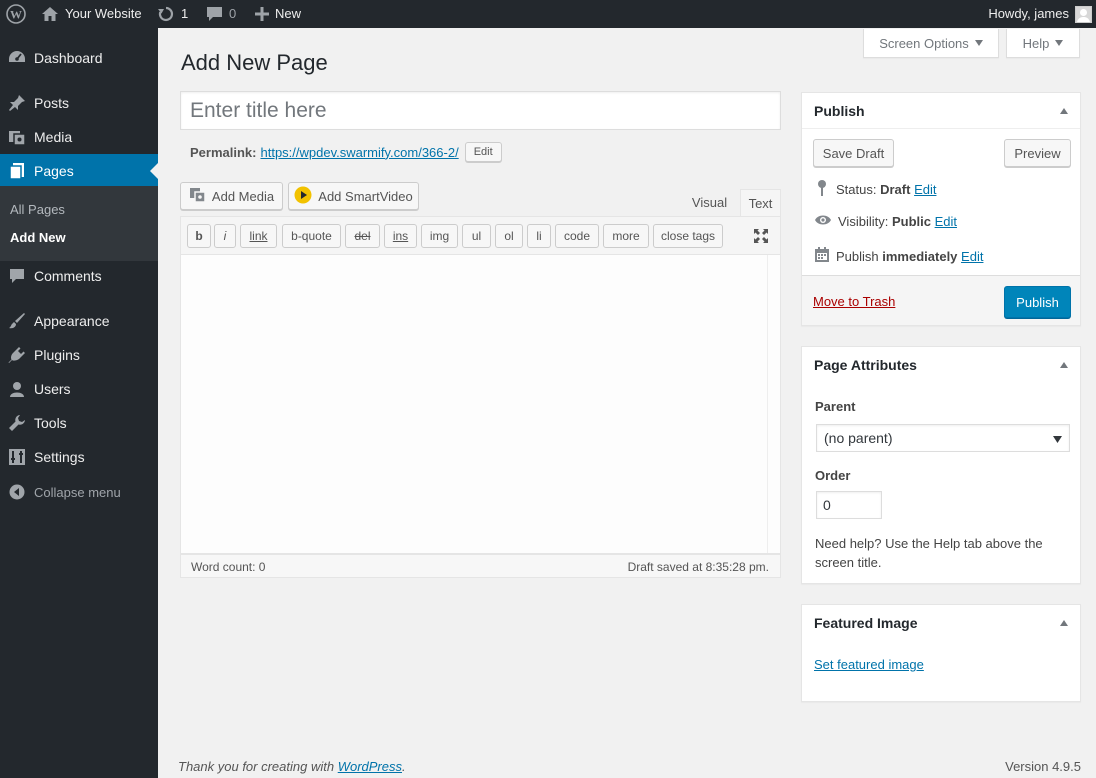 This screenshot has height=778, width=1096. What do you see at coordinates (476, 236) in the screenshot?
I see `qt-ul-button: ul` at bounding box center [476, 236].